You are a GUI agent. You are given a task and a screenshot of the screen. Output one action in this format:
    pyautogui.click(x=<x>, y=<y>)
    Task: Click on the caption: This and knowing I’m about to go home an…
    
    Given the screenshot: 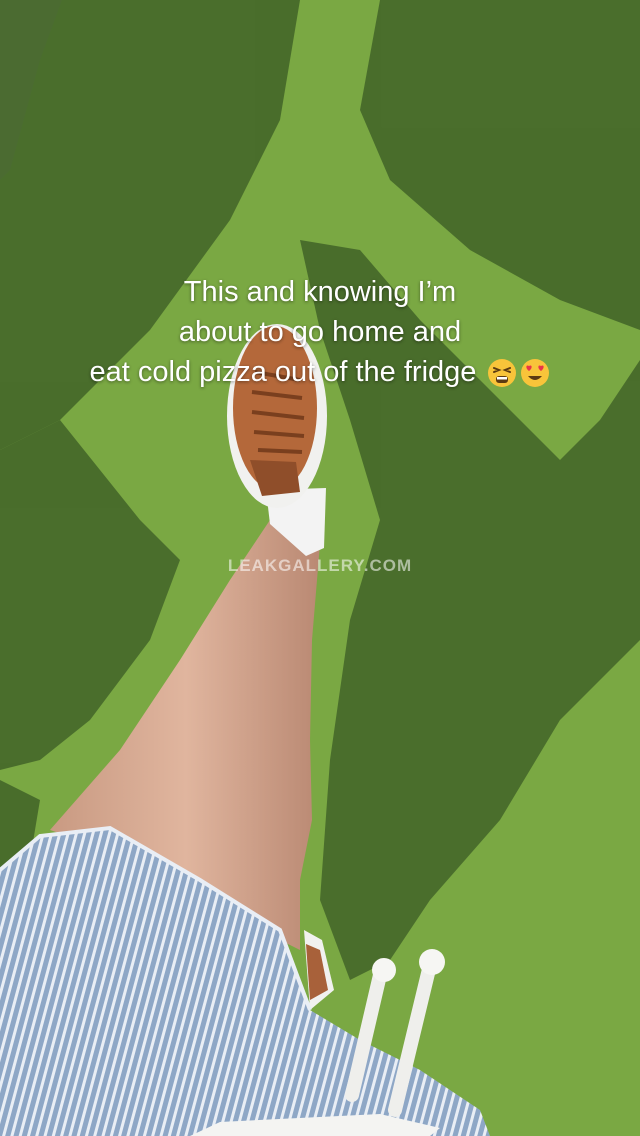 What is the action you would take?
    pyautogui.click(x=320, y=332)
    